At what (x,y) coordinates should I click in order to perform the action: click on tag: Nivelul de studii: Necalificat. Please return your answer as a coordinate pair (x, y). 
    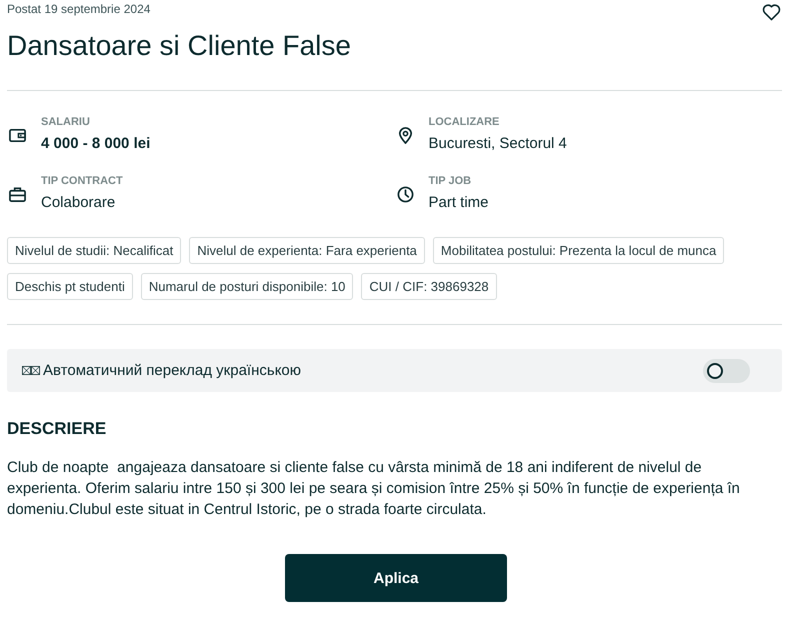
    Looking at the image, I should click on (94, 250).